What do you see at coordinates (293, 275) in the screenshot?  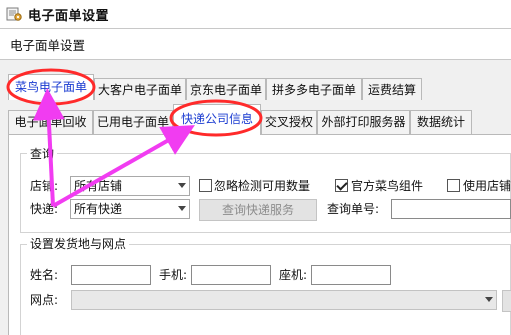 I see `tel-label: 座机:` at bounding box center [293, 275].